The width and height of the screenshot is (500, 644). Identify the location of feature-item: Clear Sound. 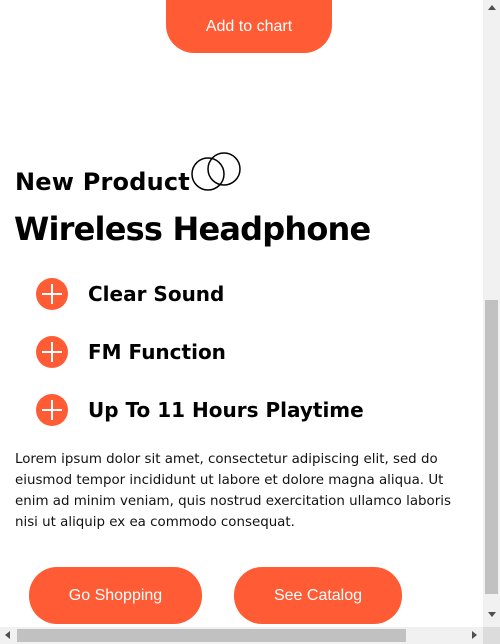
(130, 294).